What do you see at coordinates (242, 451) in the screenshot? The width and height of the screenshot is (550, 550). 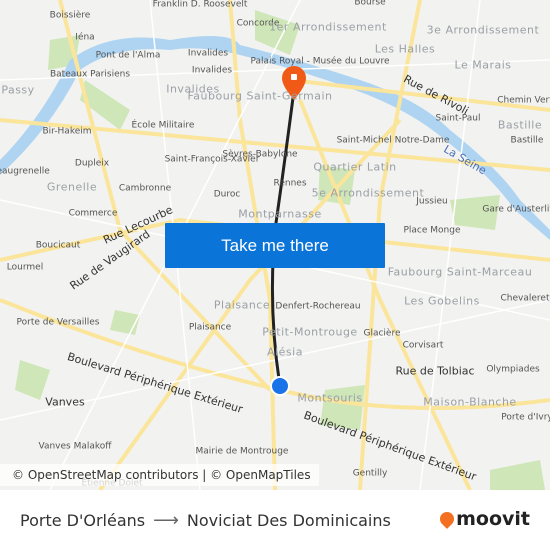 I see `map-label: Mairie de Montrouge` at bounding box center [242, 451].